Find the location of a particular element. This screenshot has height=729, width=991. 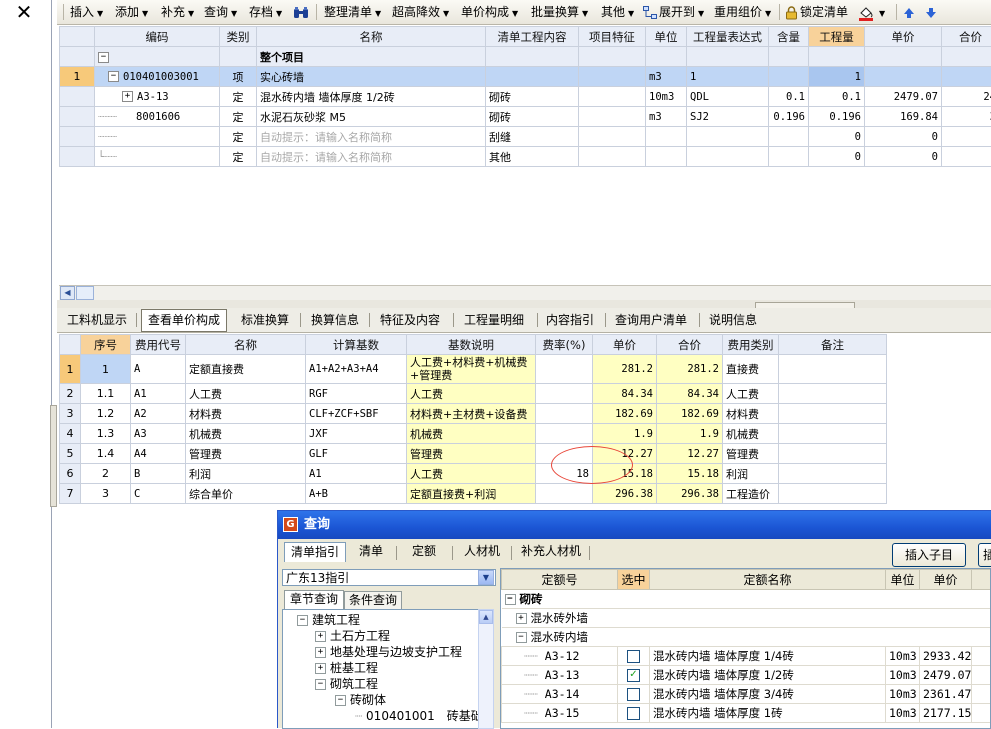

item-quantity: 1 is located at coordinates (837, 77).